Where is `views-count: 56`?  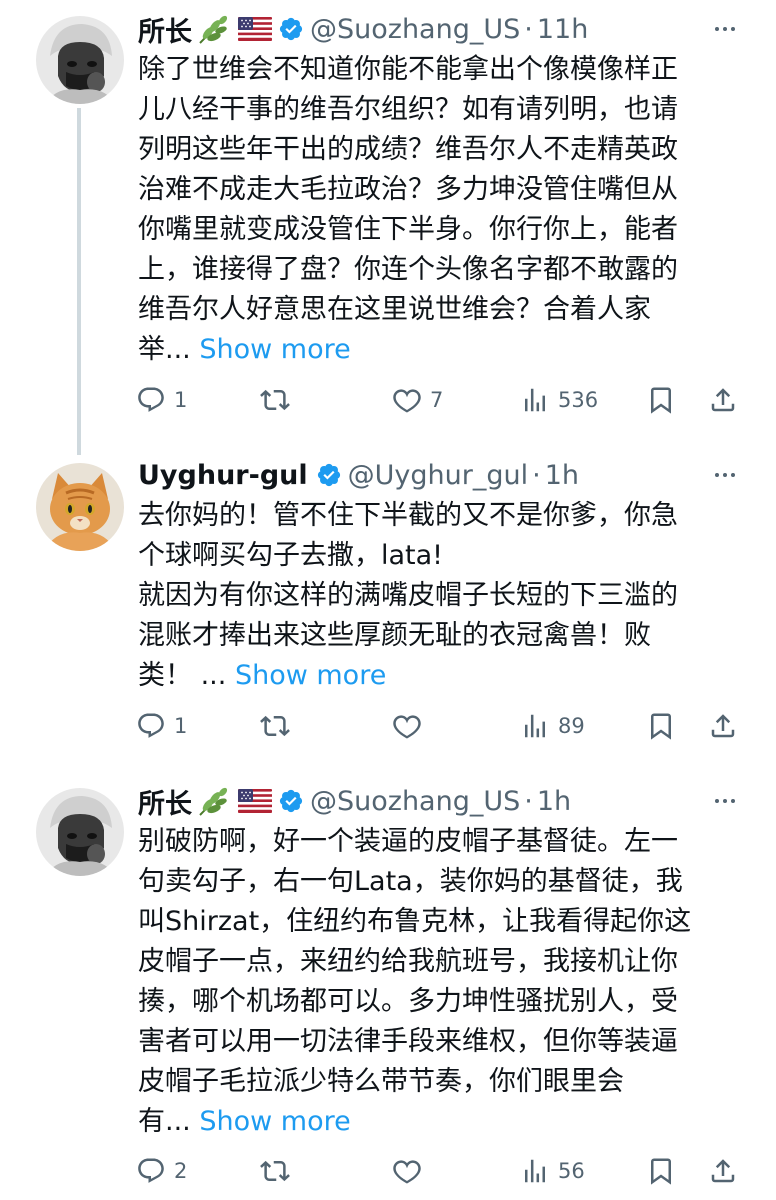 views-count: 56 is located at coordinates (571, 1171).